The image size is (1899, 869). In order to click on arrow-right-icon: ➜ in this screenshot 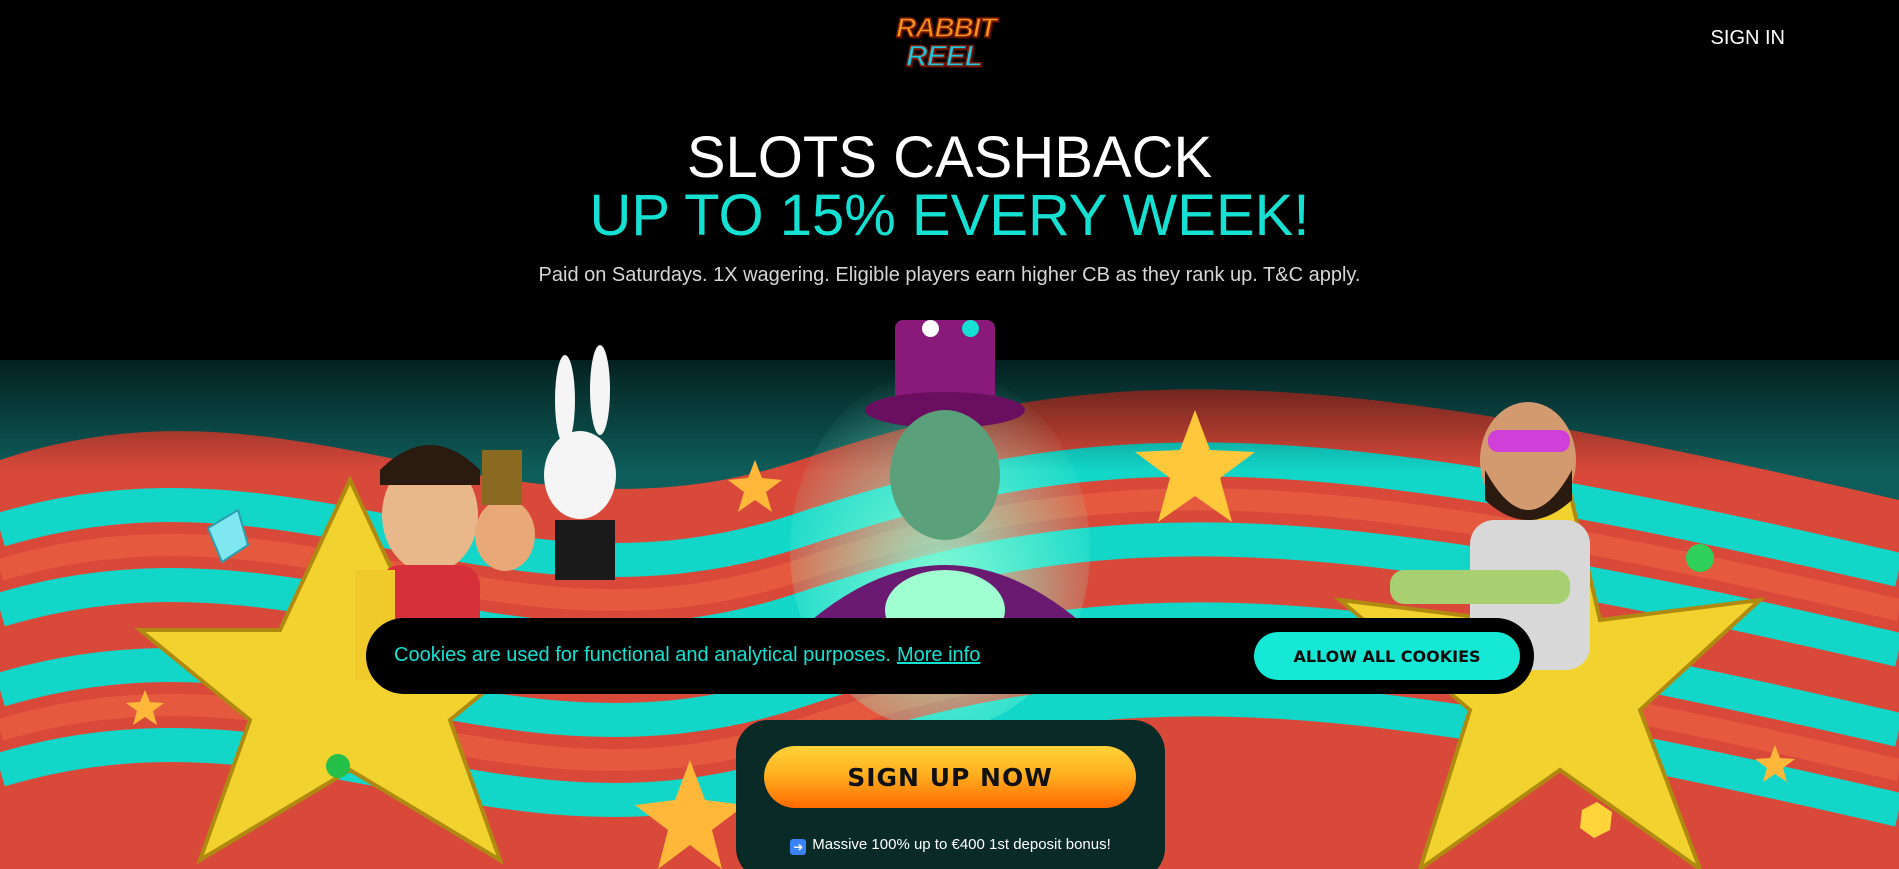, I will do `click(798, 847)`.